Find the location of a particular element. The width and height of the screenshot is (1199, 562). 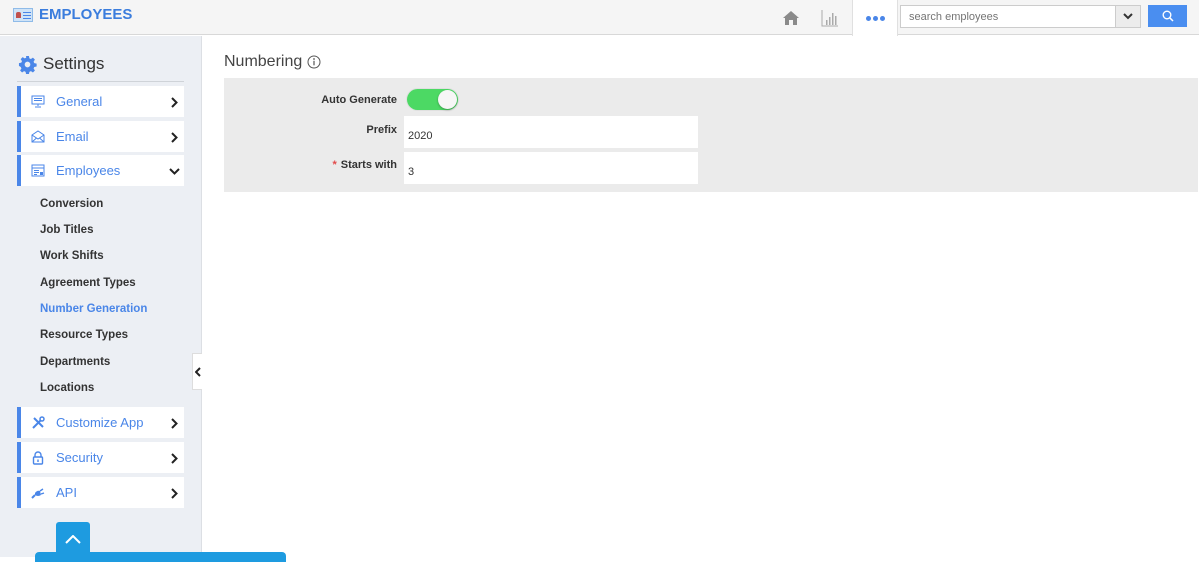

sidebar-subitem-locations: Locations is located at coordinates (67, 388).